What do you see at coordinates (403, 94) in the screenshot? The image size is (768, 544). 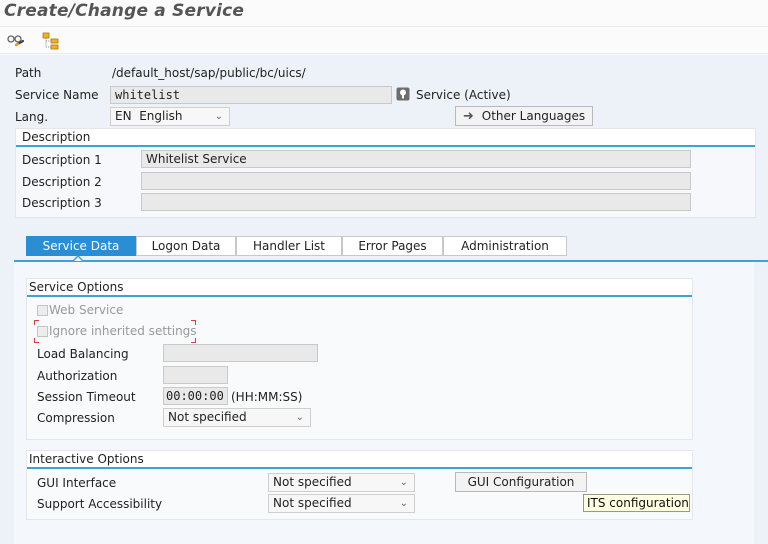 I see `service-info-icon` at bounding box center [403, 94].